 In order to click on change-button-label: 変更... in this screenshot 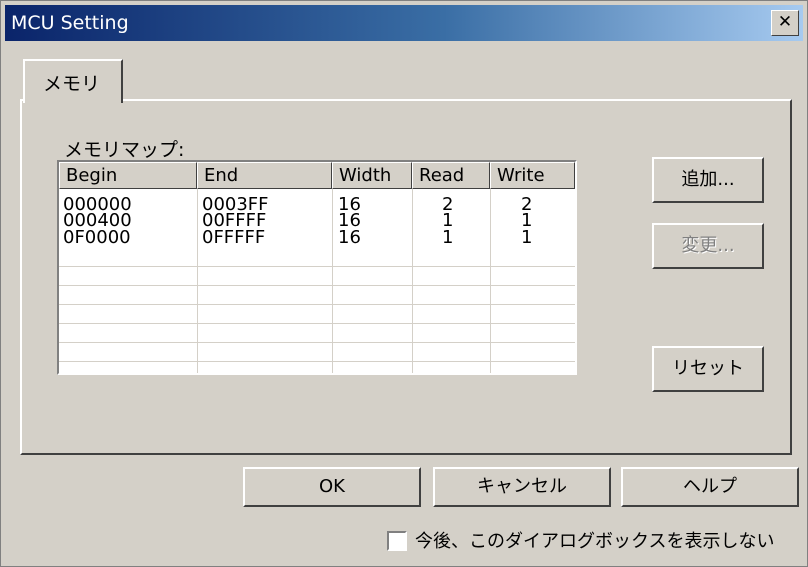, I will do `click(708, 245)`.